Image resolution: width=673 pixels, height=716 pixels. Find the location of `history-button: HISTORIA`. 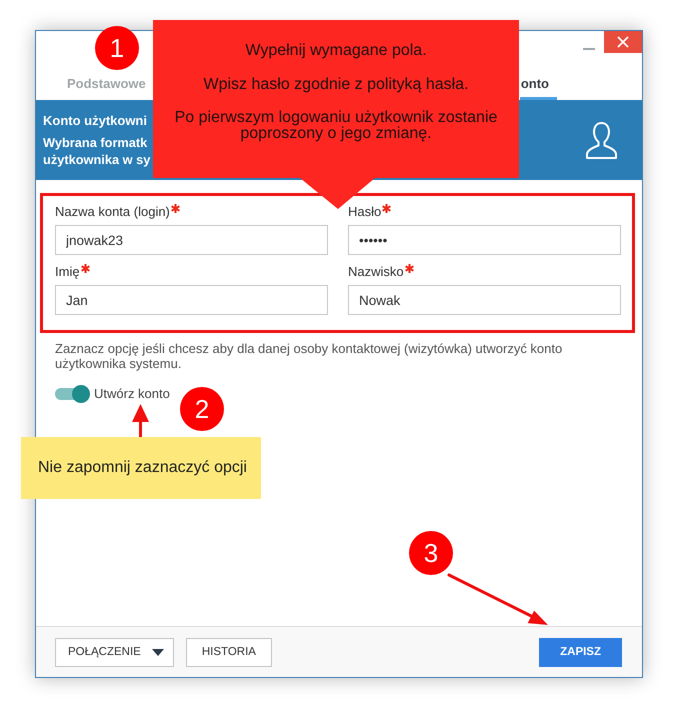

history-button: HISTORIA is located at coordinates (229, 652).